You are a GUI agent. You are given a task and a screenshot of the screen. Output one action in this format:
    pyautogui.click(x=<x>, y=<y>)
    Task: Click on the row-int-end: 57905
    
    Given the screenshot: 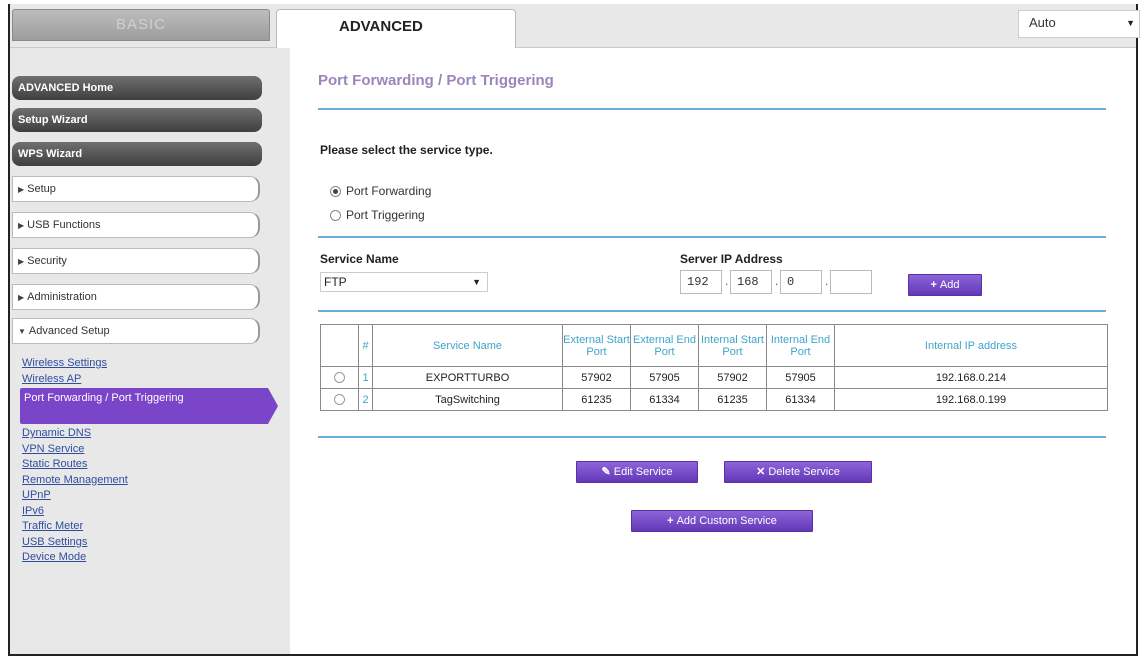 What is the action you would take?
    pyautogui.click(x=800, y=377)
    